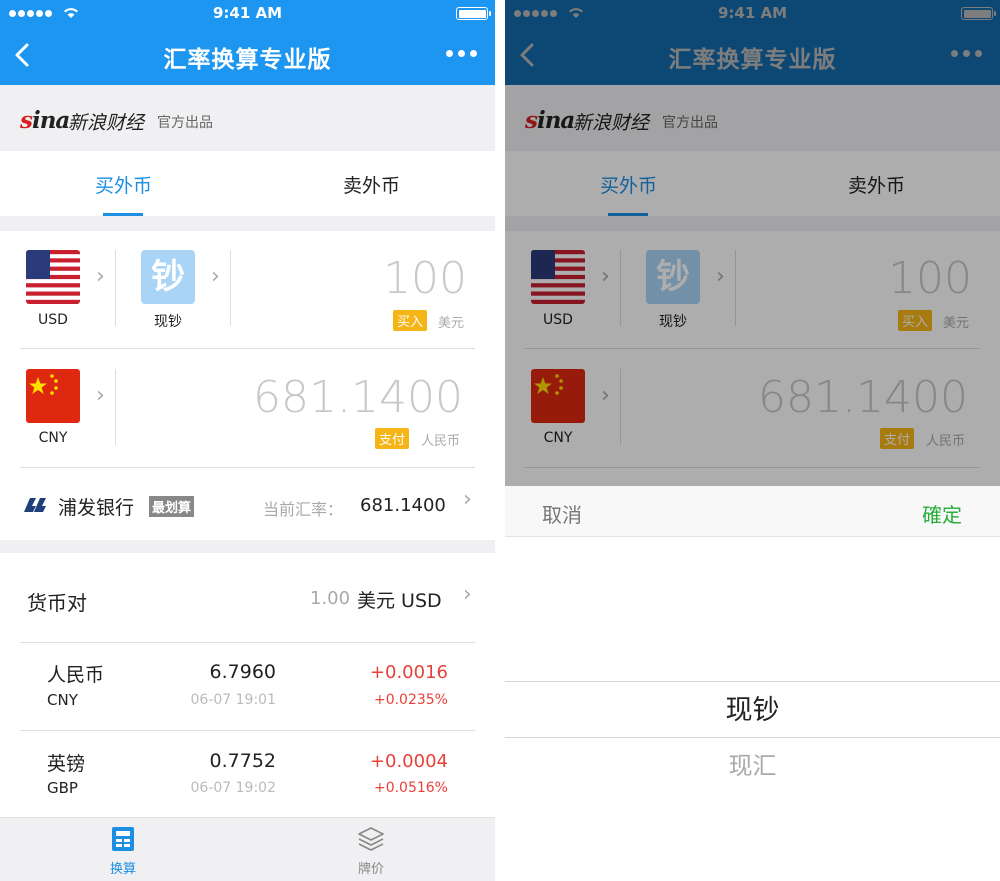 The height and width of the screenshot is (881, 1000). What do you see at coordinates (358, 397) in the screenshot?
I see `to-amount: 681.1400` at bounding box center [358, 397].